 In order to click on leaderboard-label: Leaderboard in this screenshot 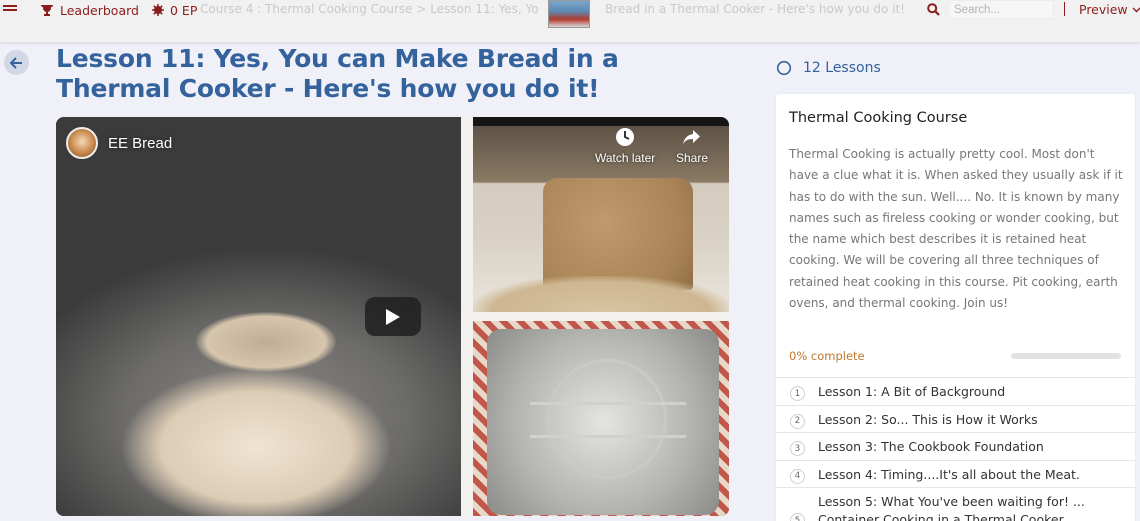, I will do `click(99, 10)`.